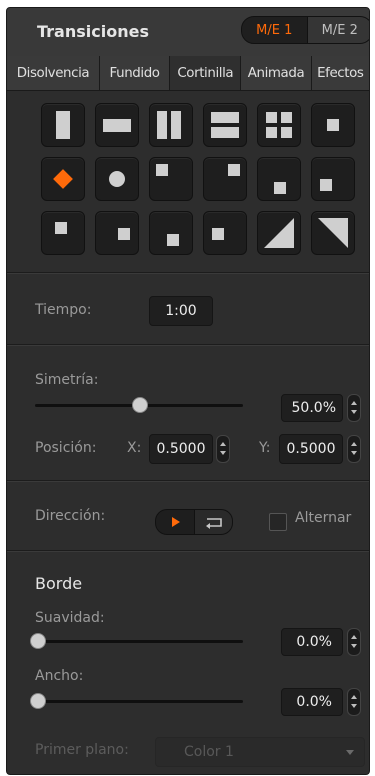  What do you see at coordinates (274, 30) in the screenshot?
I see `me1-button: M/E 1` at bounding box center [274, 30].